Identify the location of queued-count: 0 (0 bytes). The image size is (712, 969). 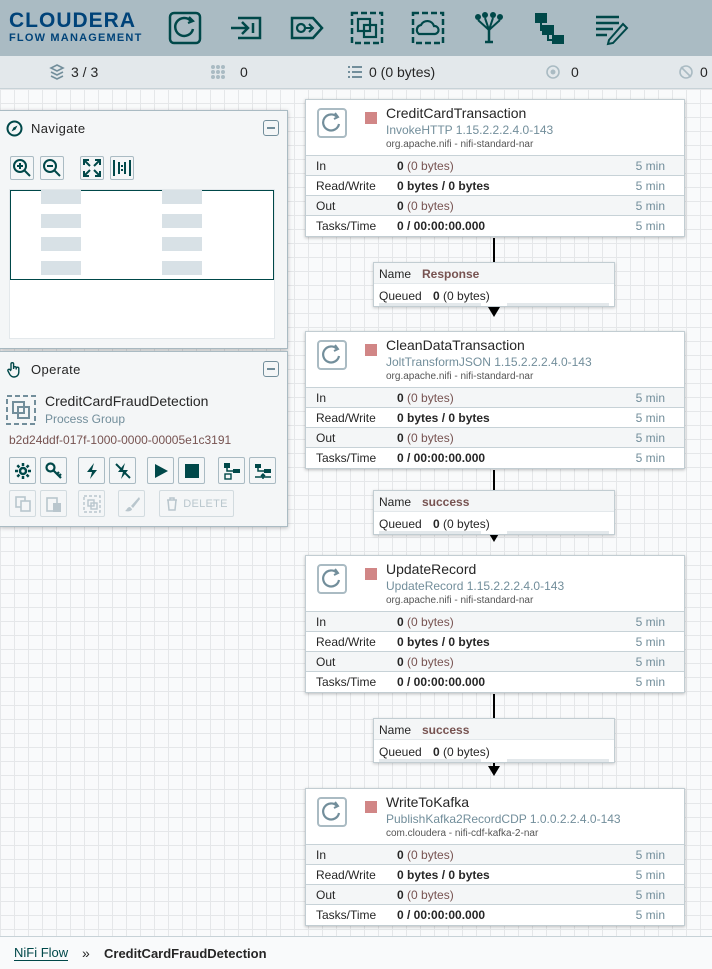
(402, 72).